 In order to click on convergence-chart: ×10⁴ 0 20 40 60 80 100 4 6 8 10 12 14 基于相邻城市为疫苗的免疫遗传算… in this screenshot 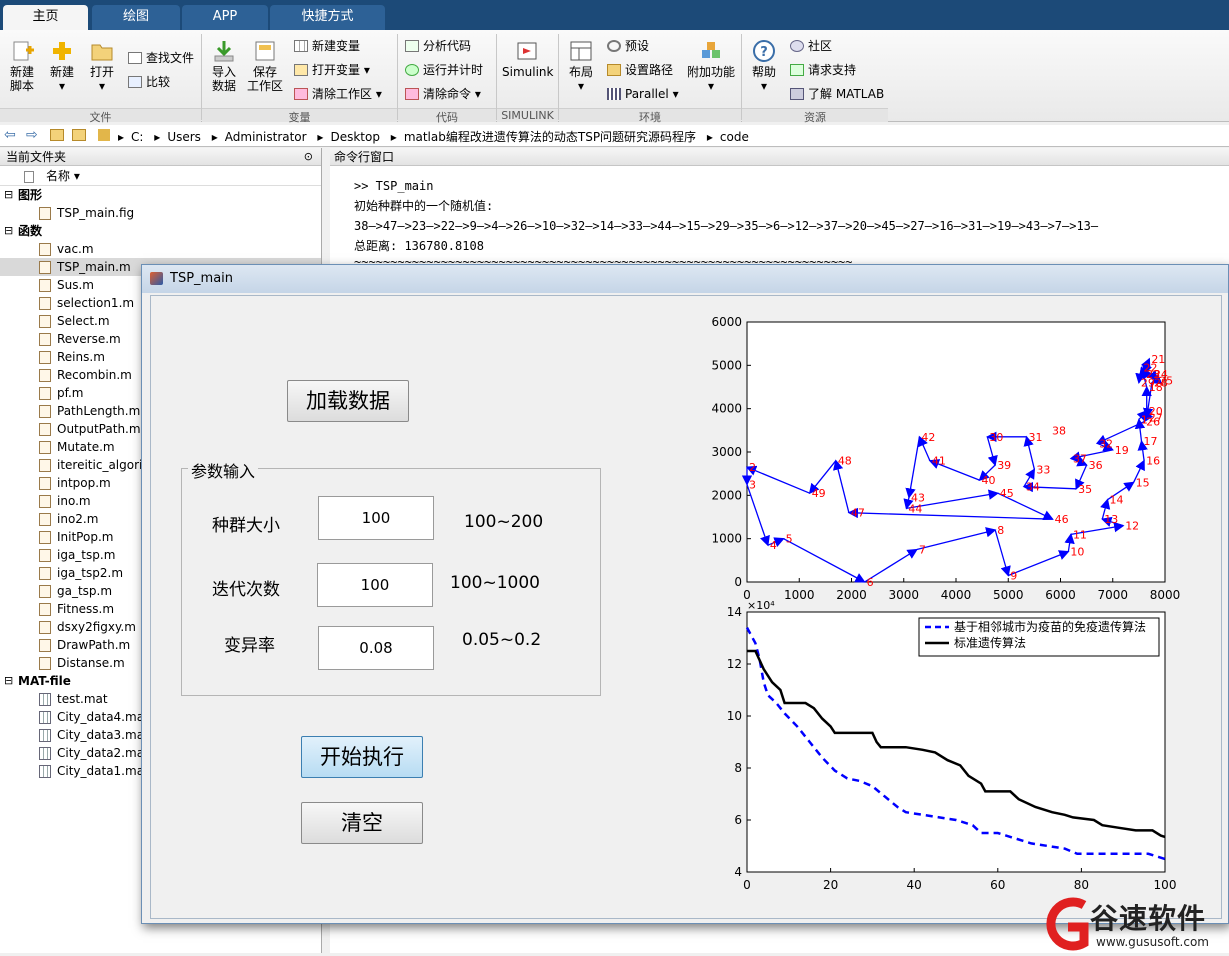, I will do `click(952, 745)`.